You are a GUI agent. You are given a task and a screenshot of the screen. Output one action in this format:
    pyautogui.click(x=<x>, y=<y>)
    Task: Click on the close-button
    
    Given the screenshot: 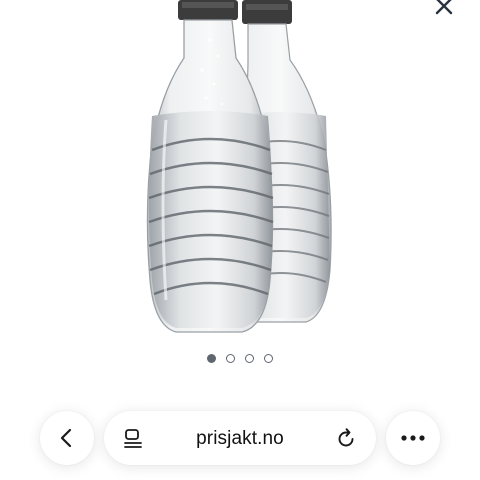 What is the action you would take?
    pyautogui.click(x=444, y=10)
    